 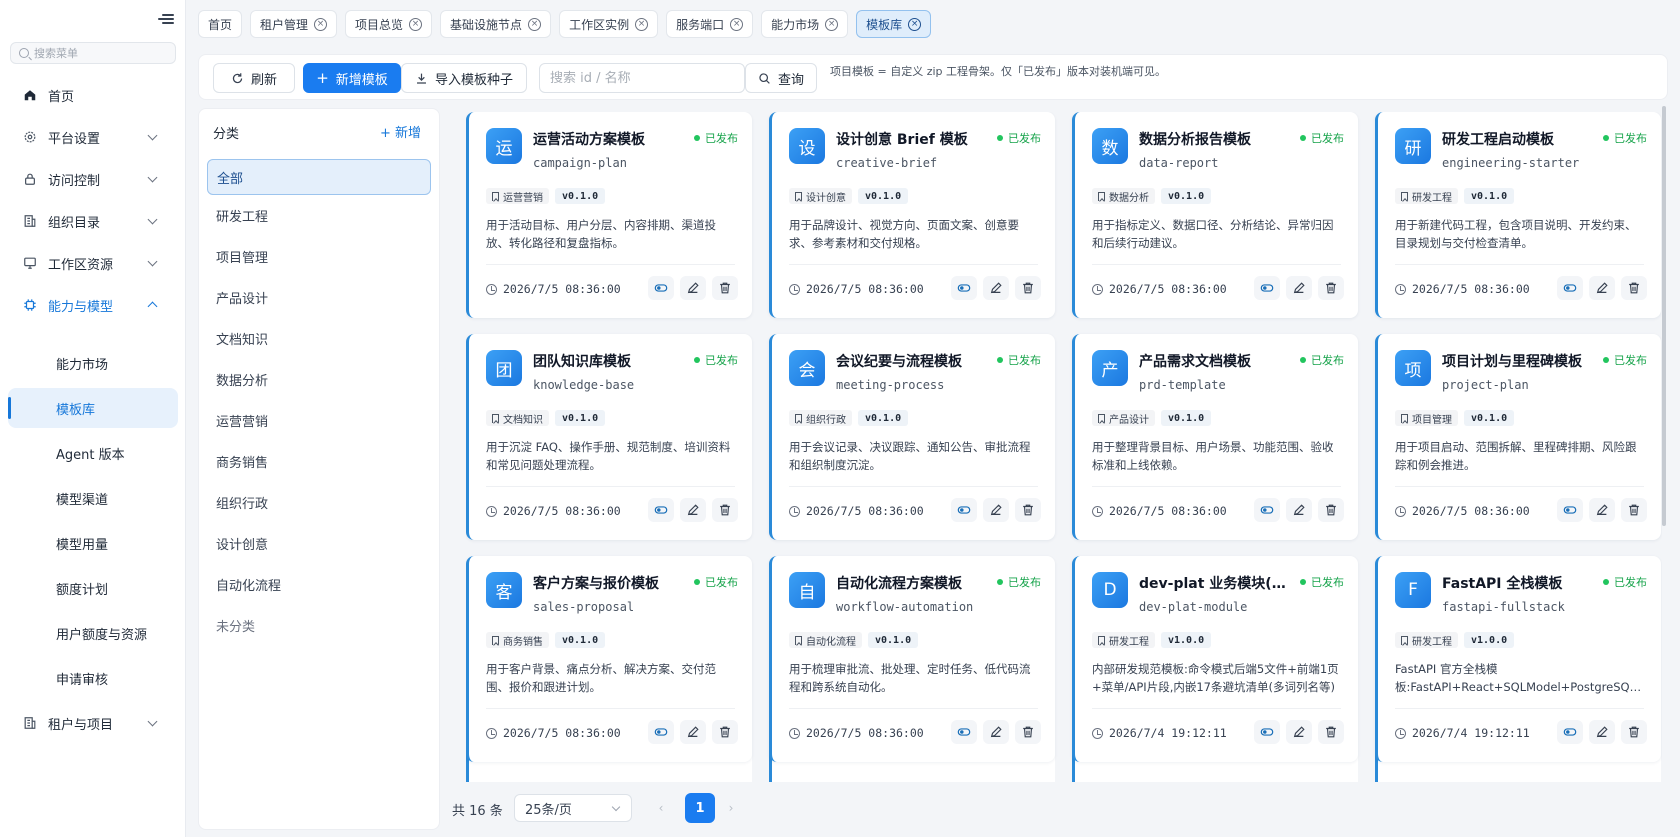 I want to click on page-number-button: 1, so click(x=700, y=808).